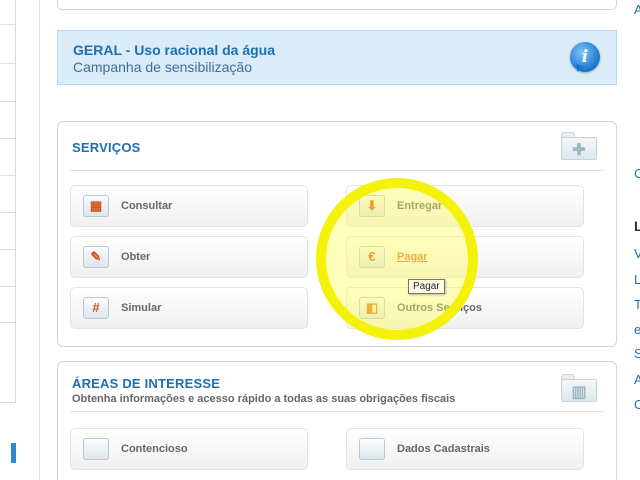 Image resolution: width=640 pixels, height=480 pixels. I want to click on euro-icon: €, so click(372, 257).